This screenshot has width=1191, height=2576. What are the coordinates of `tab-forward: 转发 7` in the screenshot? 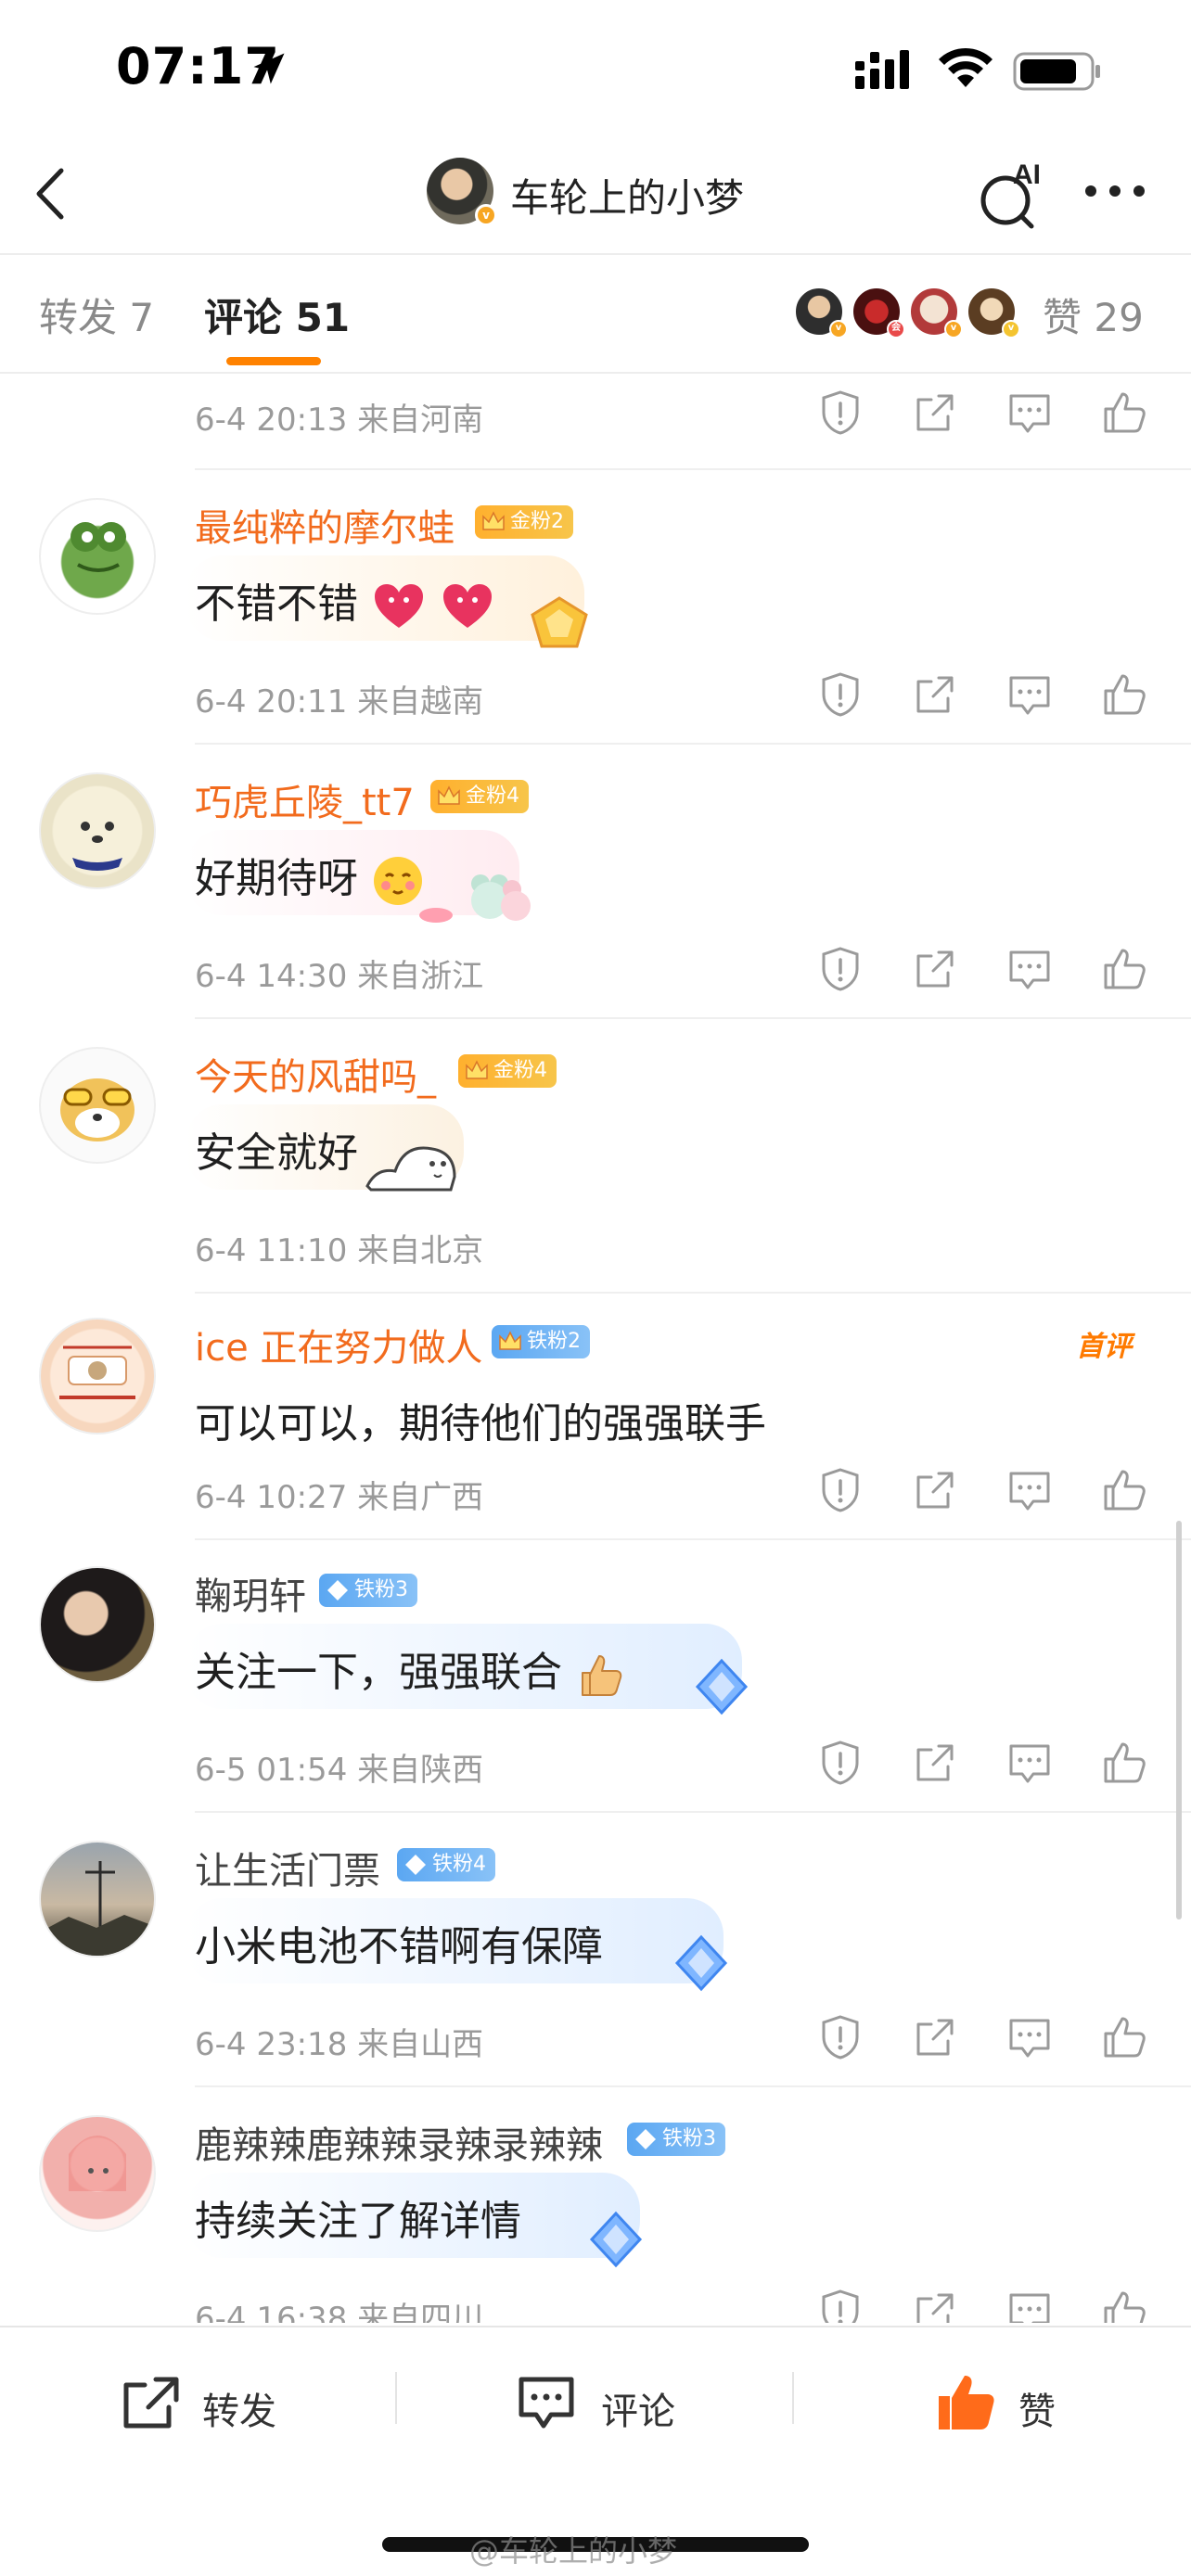 It's located at (96, 315).